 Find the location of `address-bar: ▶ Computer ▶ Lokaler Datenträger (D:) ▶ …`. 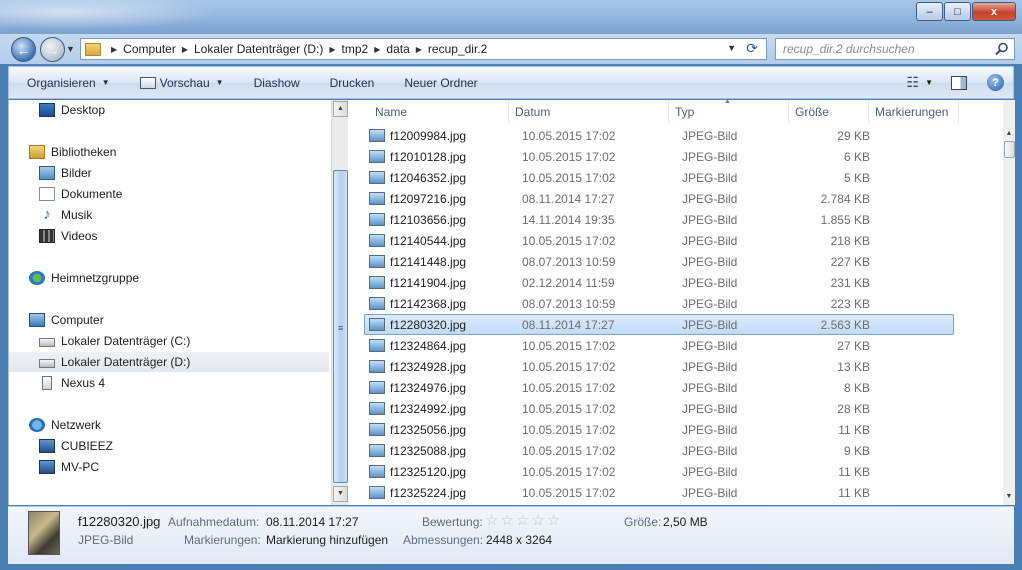

address-bar: ▶ Computer ▶ Lokaler Datenträger (D:) ▶ … is located at coordinates (423, 49).